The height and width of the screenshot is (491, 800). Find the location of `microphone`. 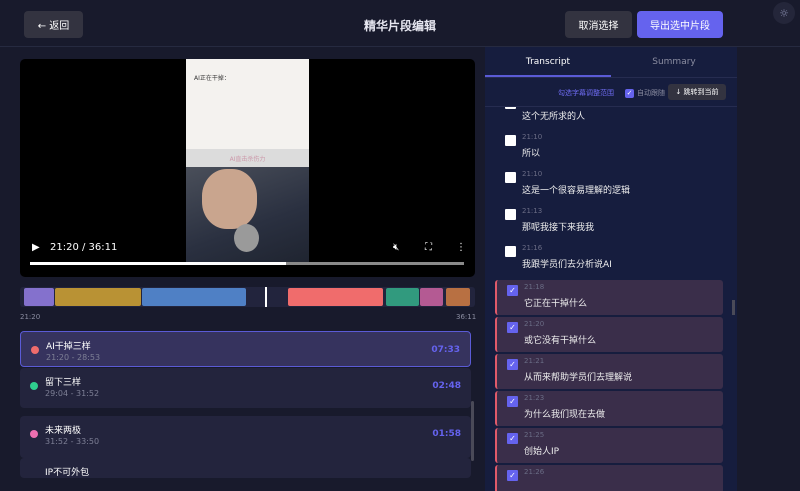

microphone is located at coordinates (246, 238).